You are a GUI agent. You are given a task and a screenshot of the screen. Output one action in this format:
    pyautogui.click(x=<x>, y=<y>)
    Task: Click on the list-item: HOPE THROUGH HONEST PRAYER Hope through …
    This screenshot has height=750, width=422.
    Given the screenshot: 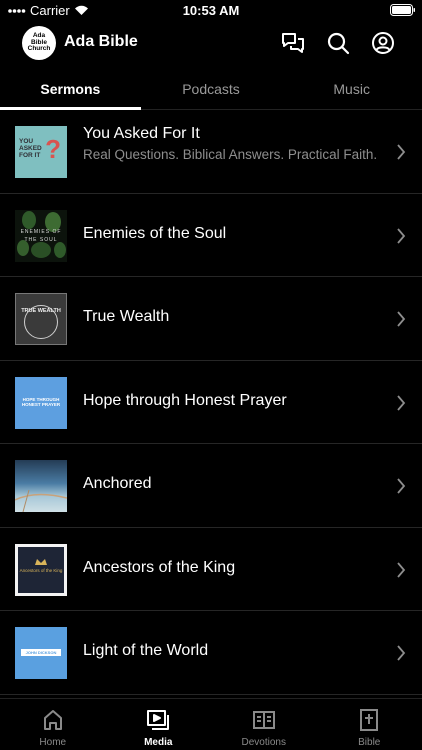 What is the action you would take?
    pyautogui.click(x=211, y=402)
    